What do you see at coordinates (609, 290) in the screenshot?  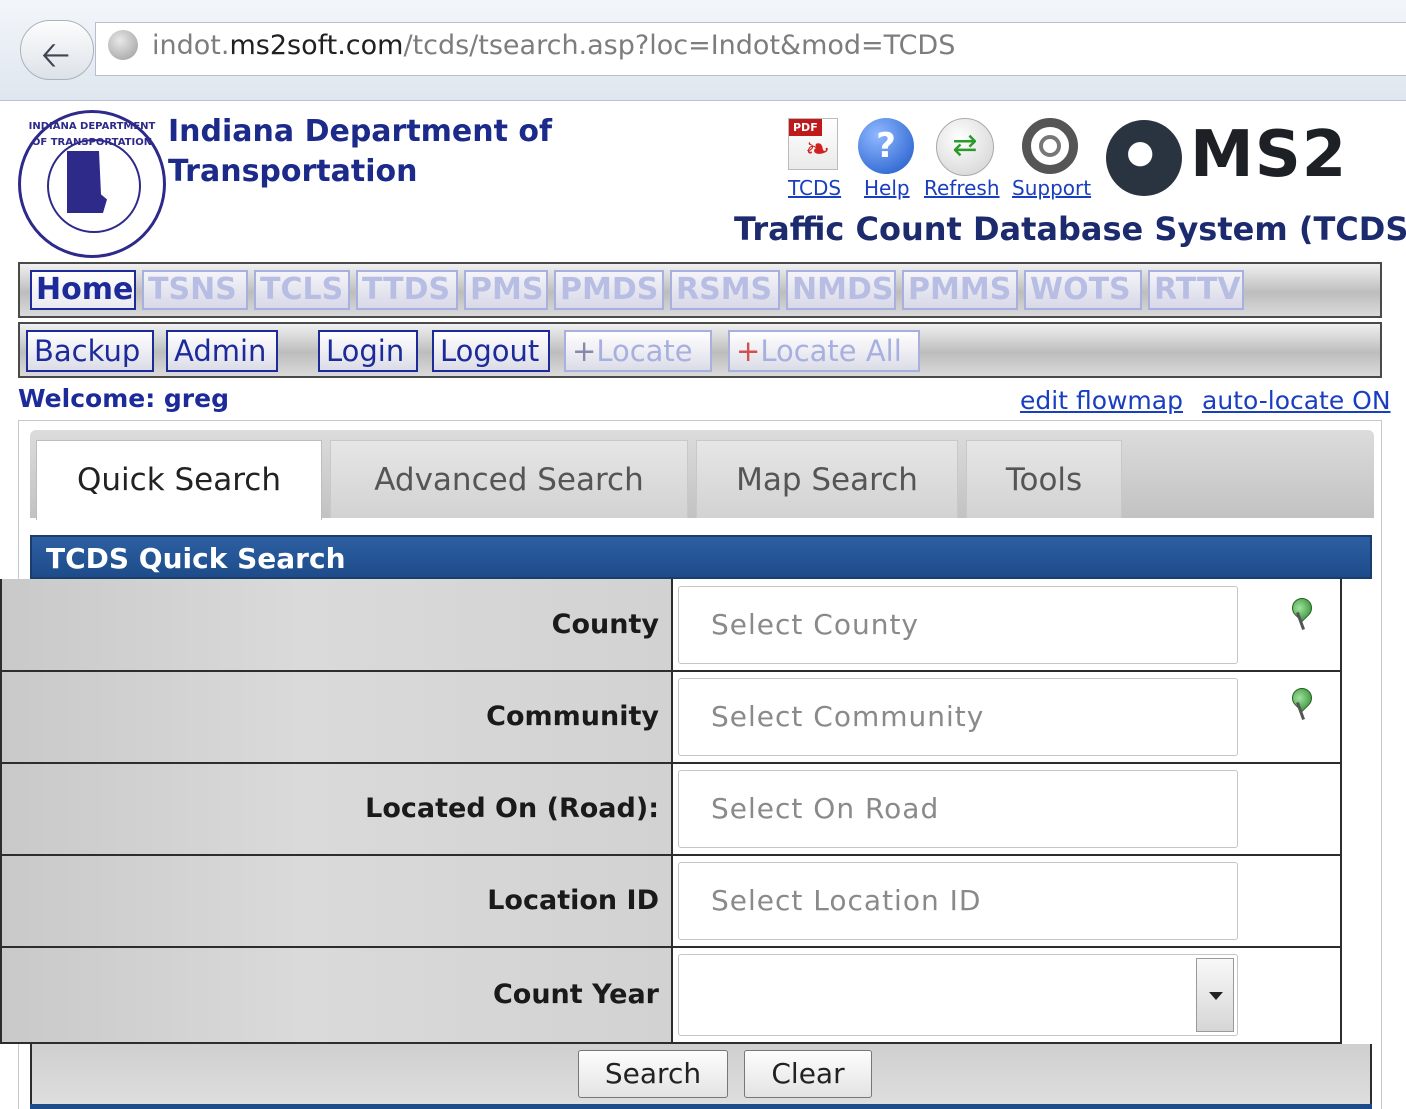 I see `module-tab-pmds: PMDS` at bounding box center [609, 290].